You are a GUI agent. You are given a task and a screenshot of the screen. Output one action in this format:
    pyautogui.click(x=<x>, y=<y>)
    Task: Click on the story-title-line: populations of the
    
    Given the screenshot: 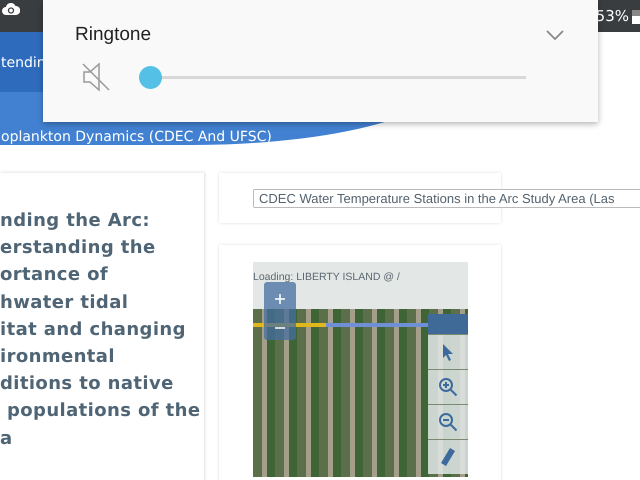 What is the action you would take?
    pyautogui.click(x=104, y=411)
    